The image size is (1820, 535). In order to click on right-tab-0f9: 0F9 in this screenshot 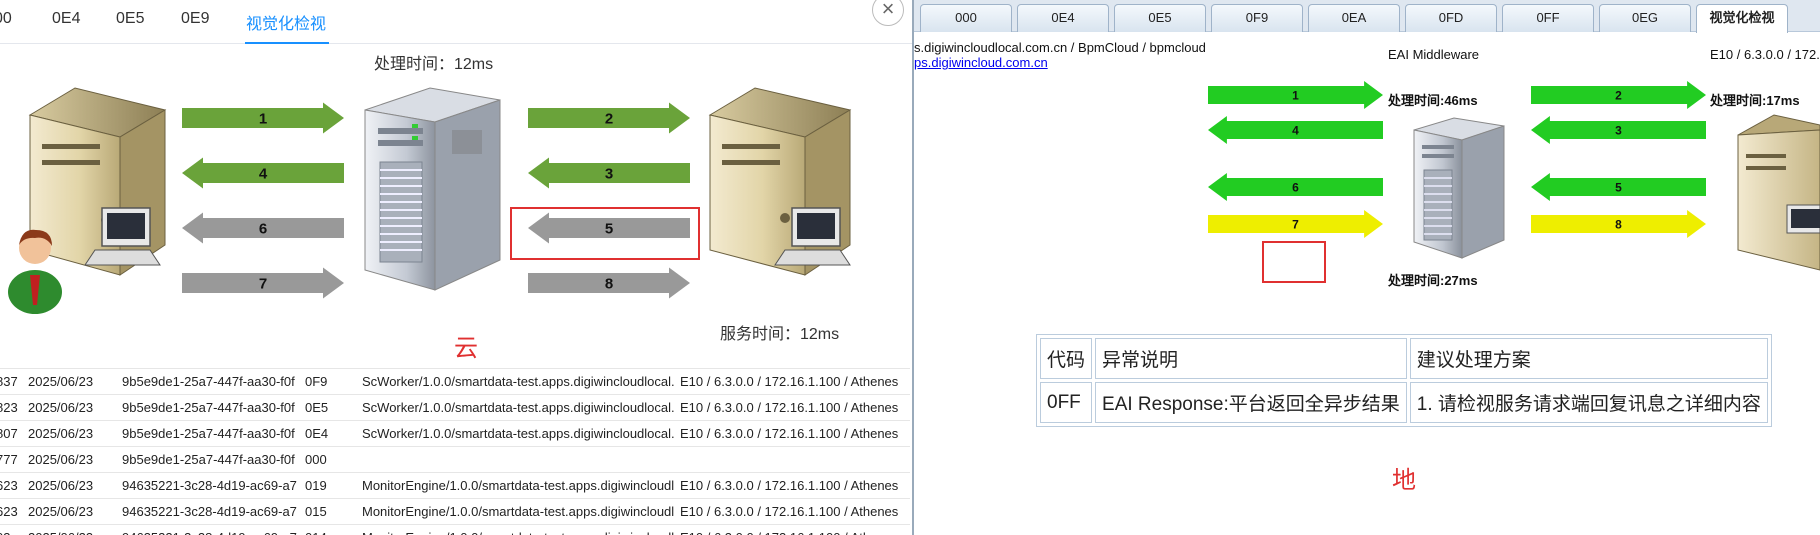, I will do `click(1257, 18)`.